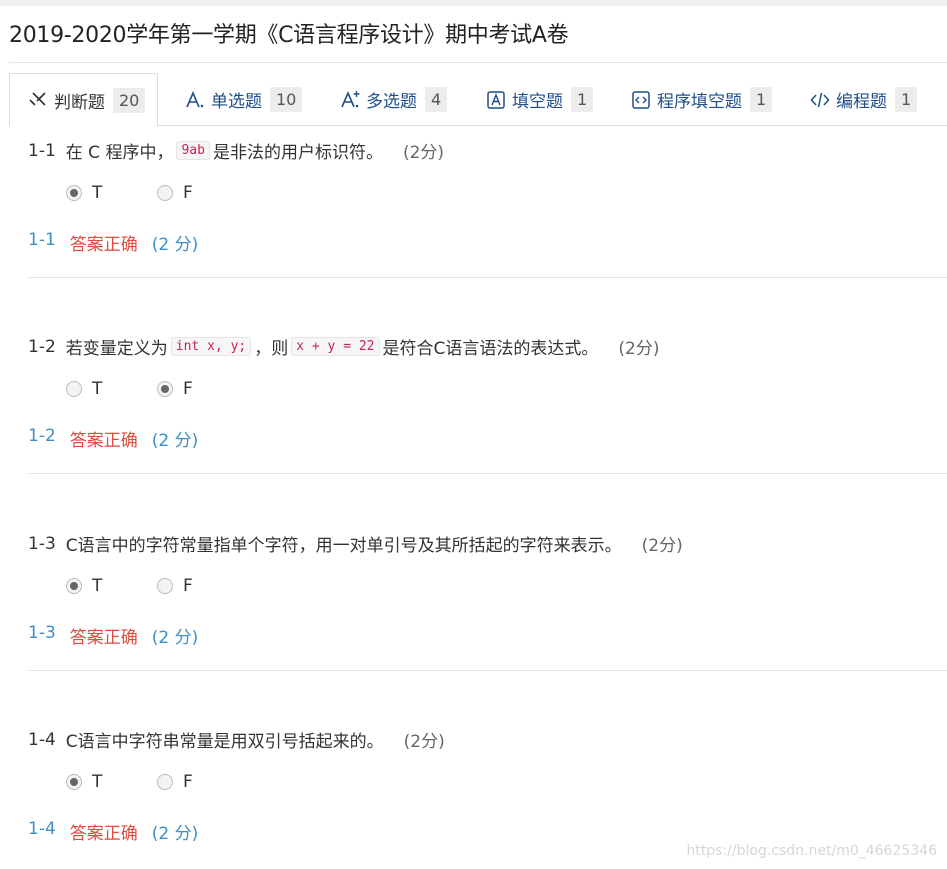 This screenshot has height=869, width=947. I want to click on multi-choice-icon, so click(350, 100).